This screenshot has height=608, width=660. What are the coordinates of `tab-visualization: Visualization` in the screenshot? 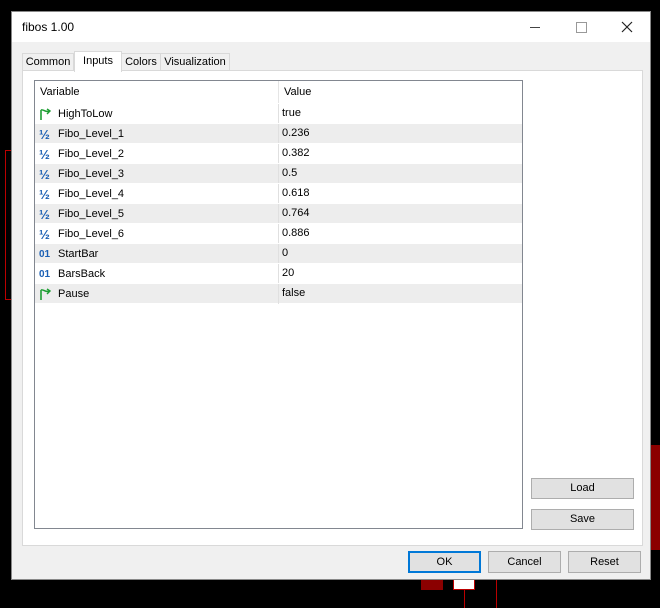 It's located at (195, 62).